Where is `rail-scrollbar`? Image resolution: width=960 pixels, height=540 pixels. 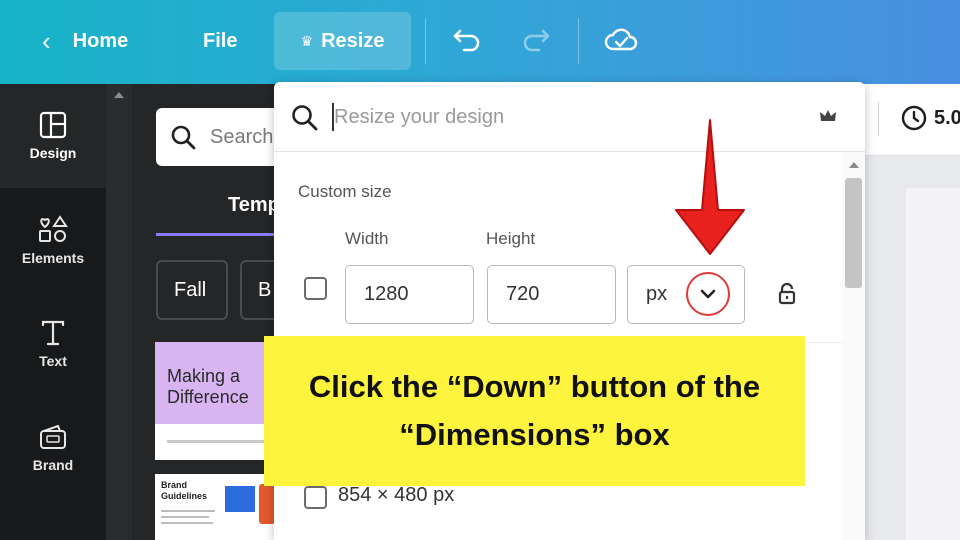 rail-scrollbar is located at coordinates (119, 312).